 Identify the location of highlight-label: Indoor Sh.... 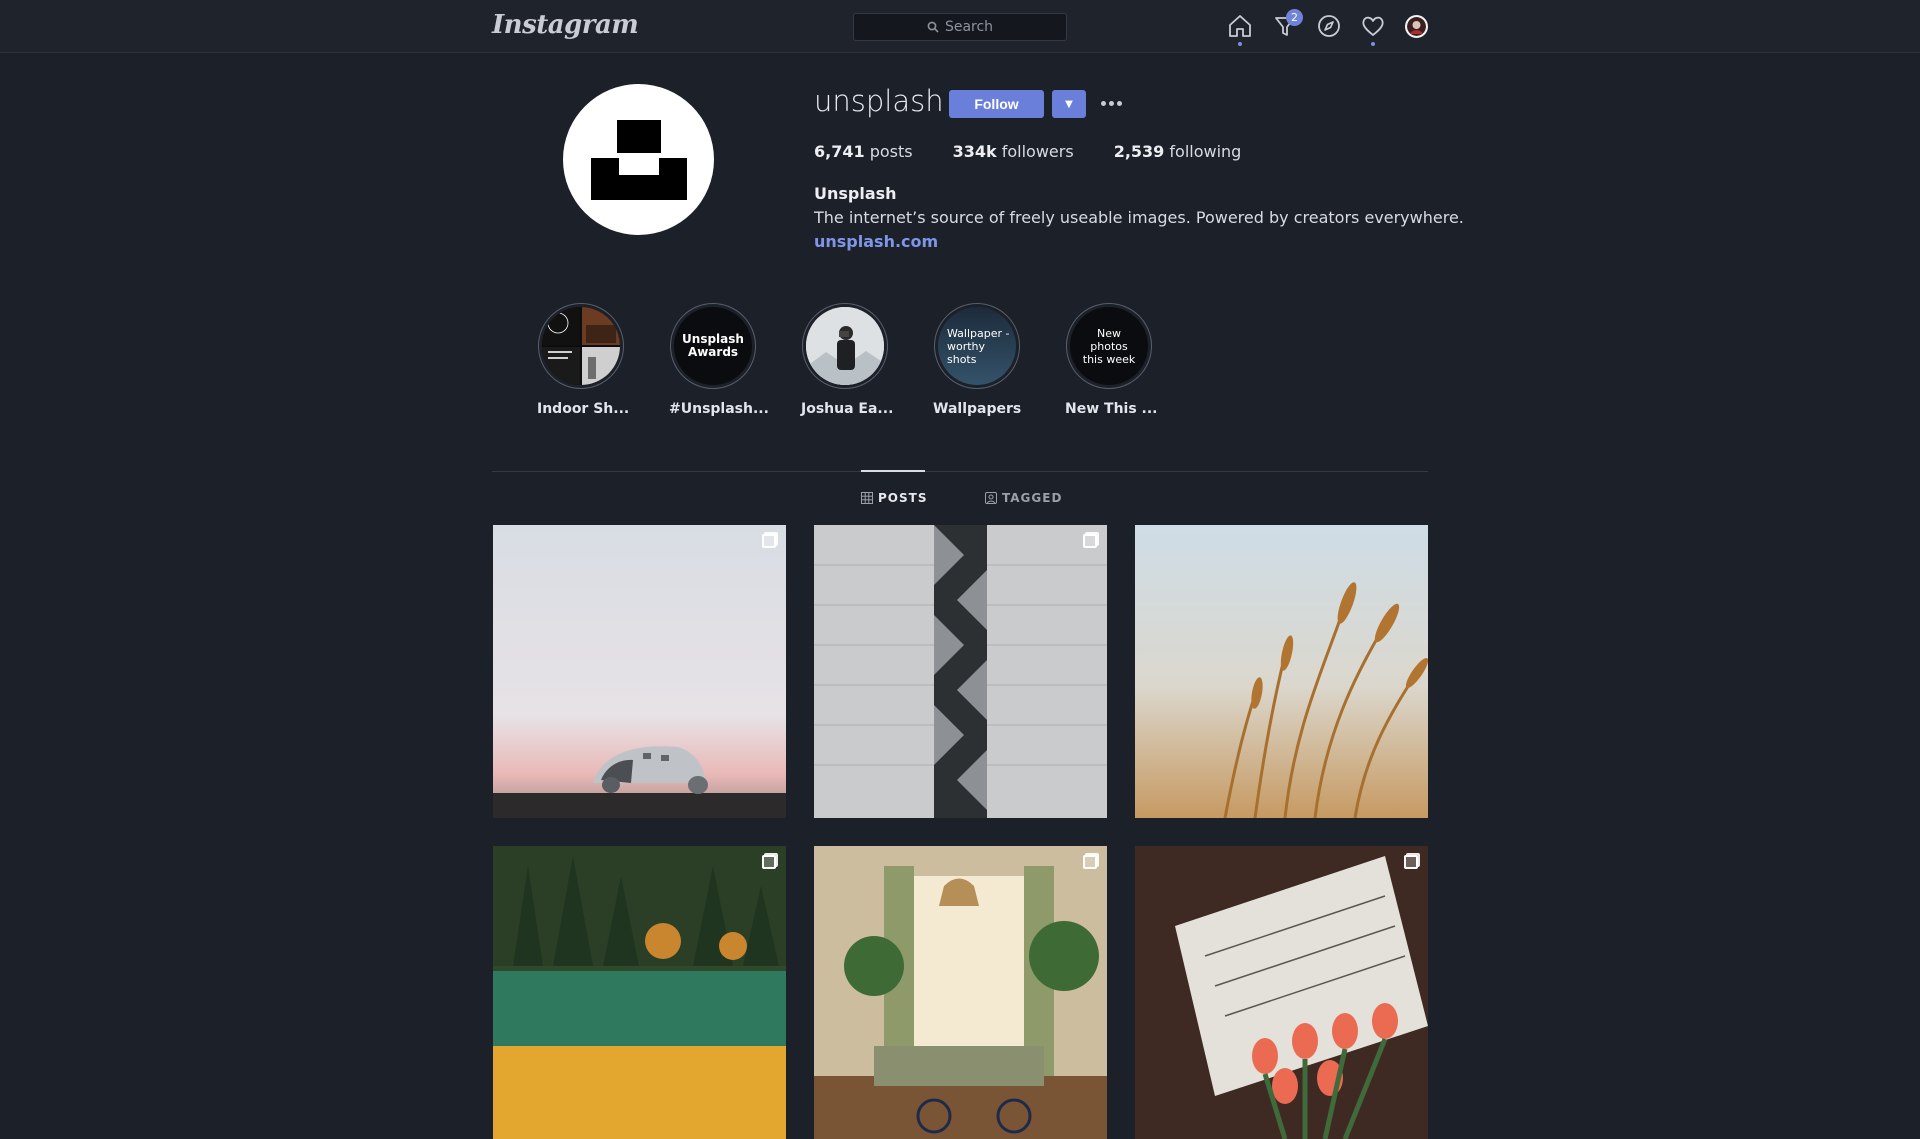
(583, 409).